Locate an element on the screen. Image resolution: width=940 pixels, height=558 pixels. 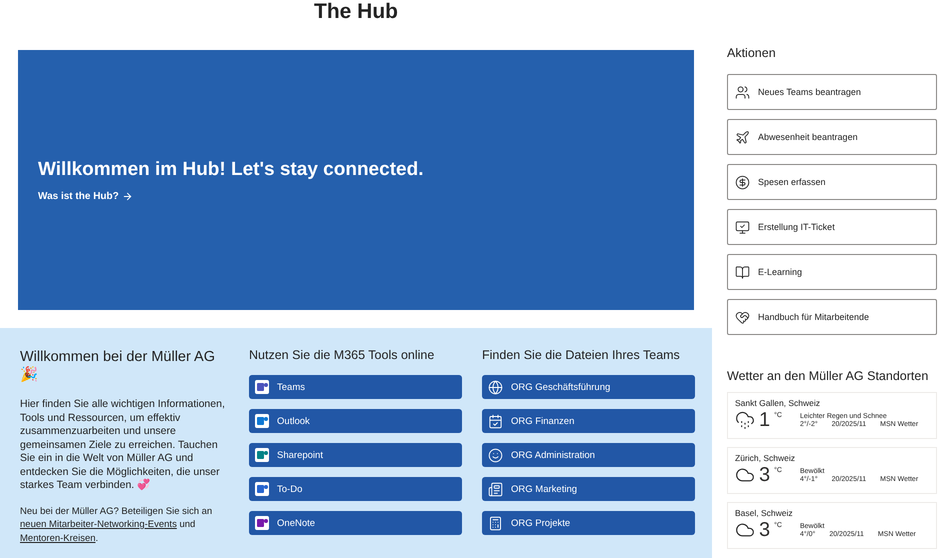
folder-button: ORG Geschäftsführung is located at coordinates (589, 387).